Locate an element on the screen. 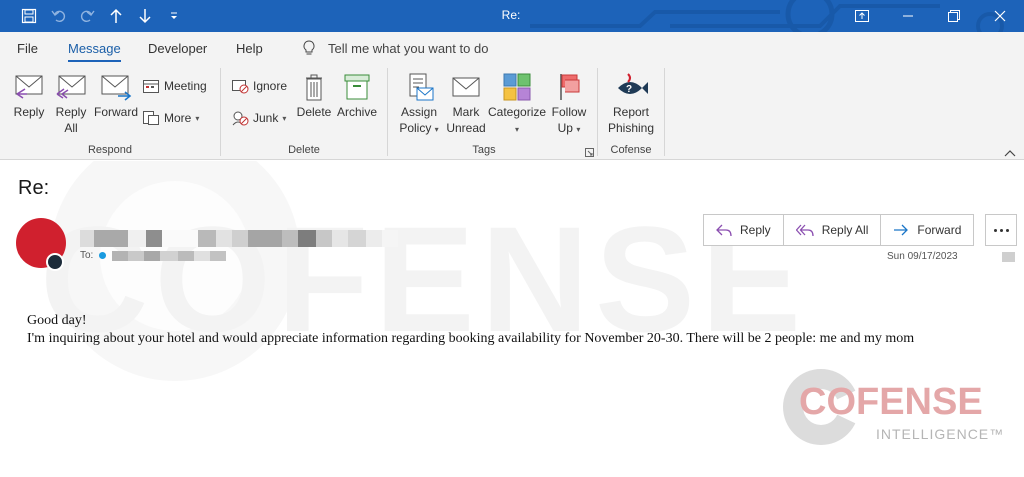 This screenshot has width=1024, height=477. title-bar: Re: is located at coordinates (512, 16).